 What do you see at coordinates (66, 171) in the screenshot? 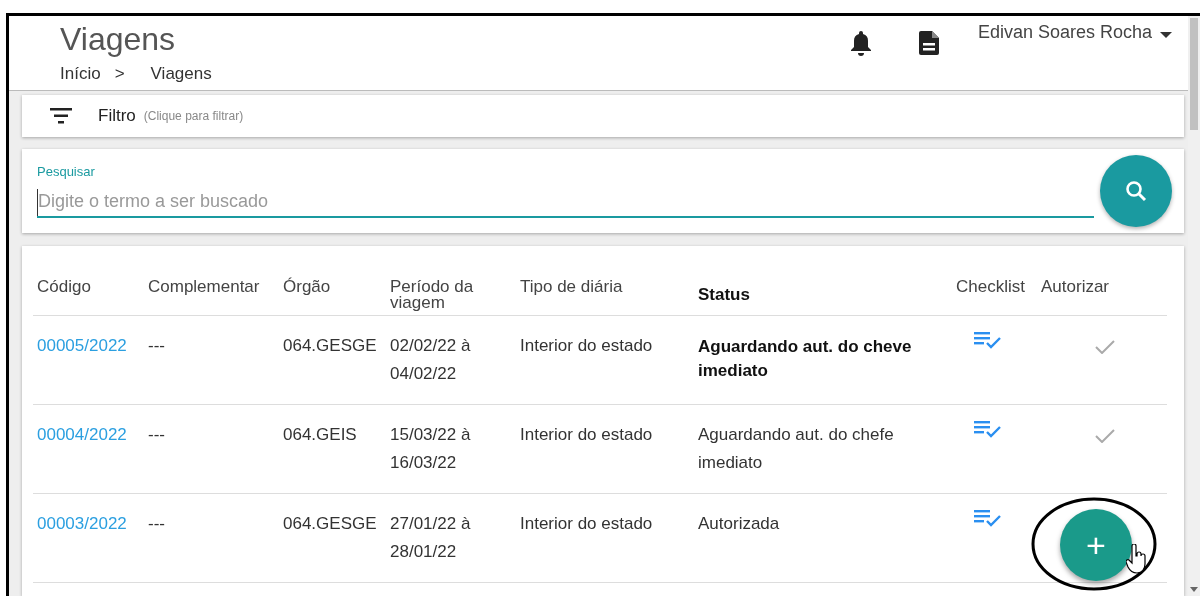
I see `field-label: Pesquisar` at bounding box center [66, 171].